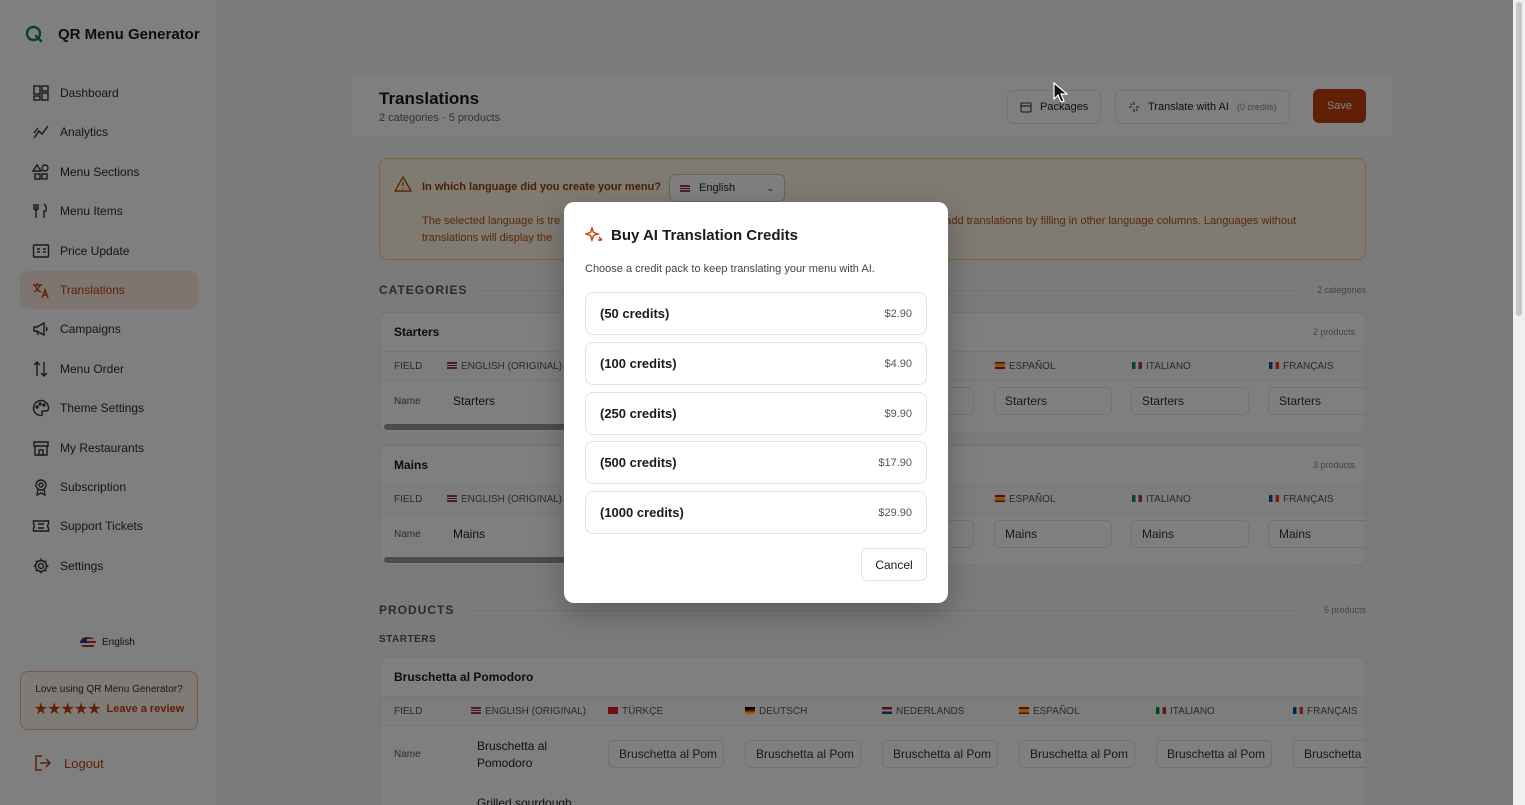 The height and width of the screenshot is (805, 1525). I want to click on pack-name: (250 credits), so click(638, 413).